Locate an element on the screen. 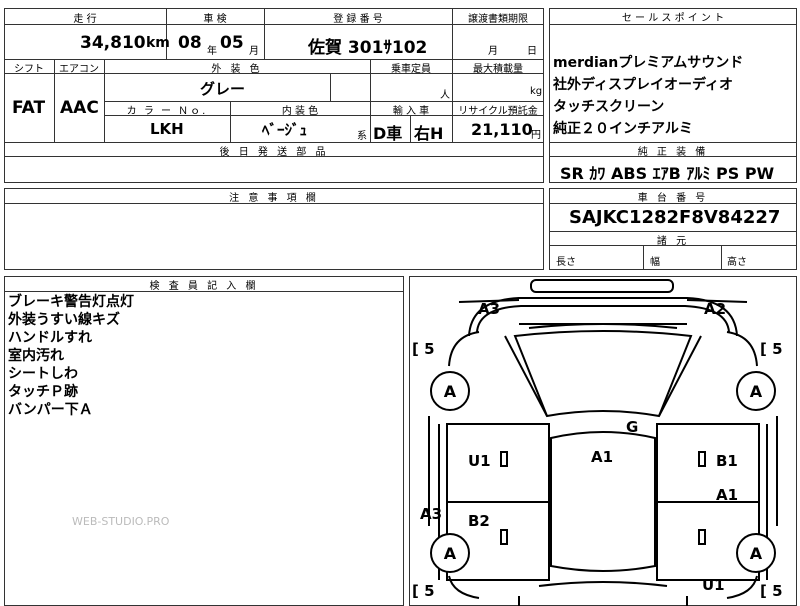 The height and width of the screenshot is (606, 800). tire-rear-right: A is located at coordinates (756, 553).